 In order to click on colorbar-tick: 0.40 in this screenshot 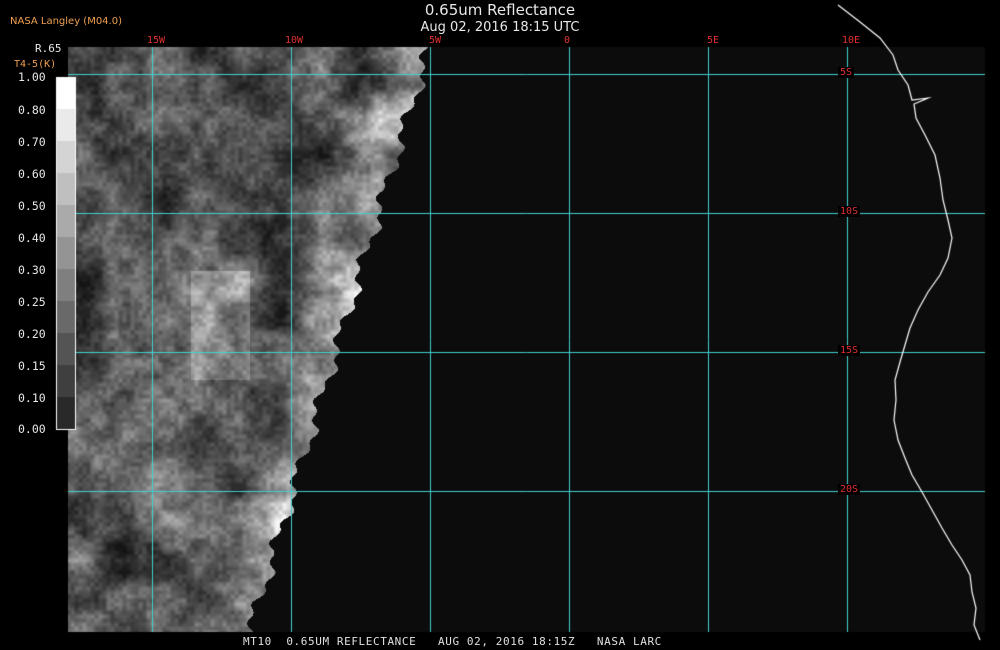, I will do `click(32, 238)`.